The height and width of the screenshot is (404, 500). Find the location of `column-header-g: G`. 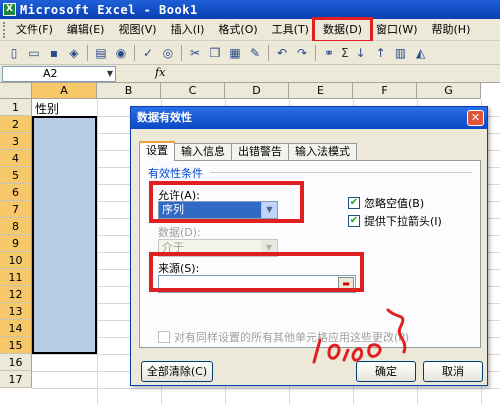

column-header-g: G is located at coordinates (449, 91).